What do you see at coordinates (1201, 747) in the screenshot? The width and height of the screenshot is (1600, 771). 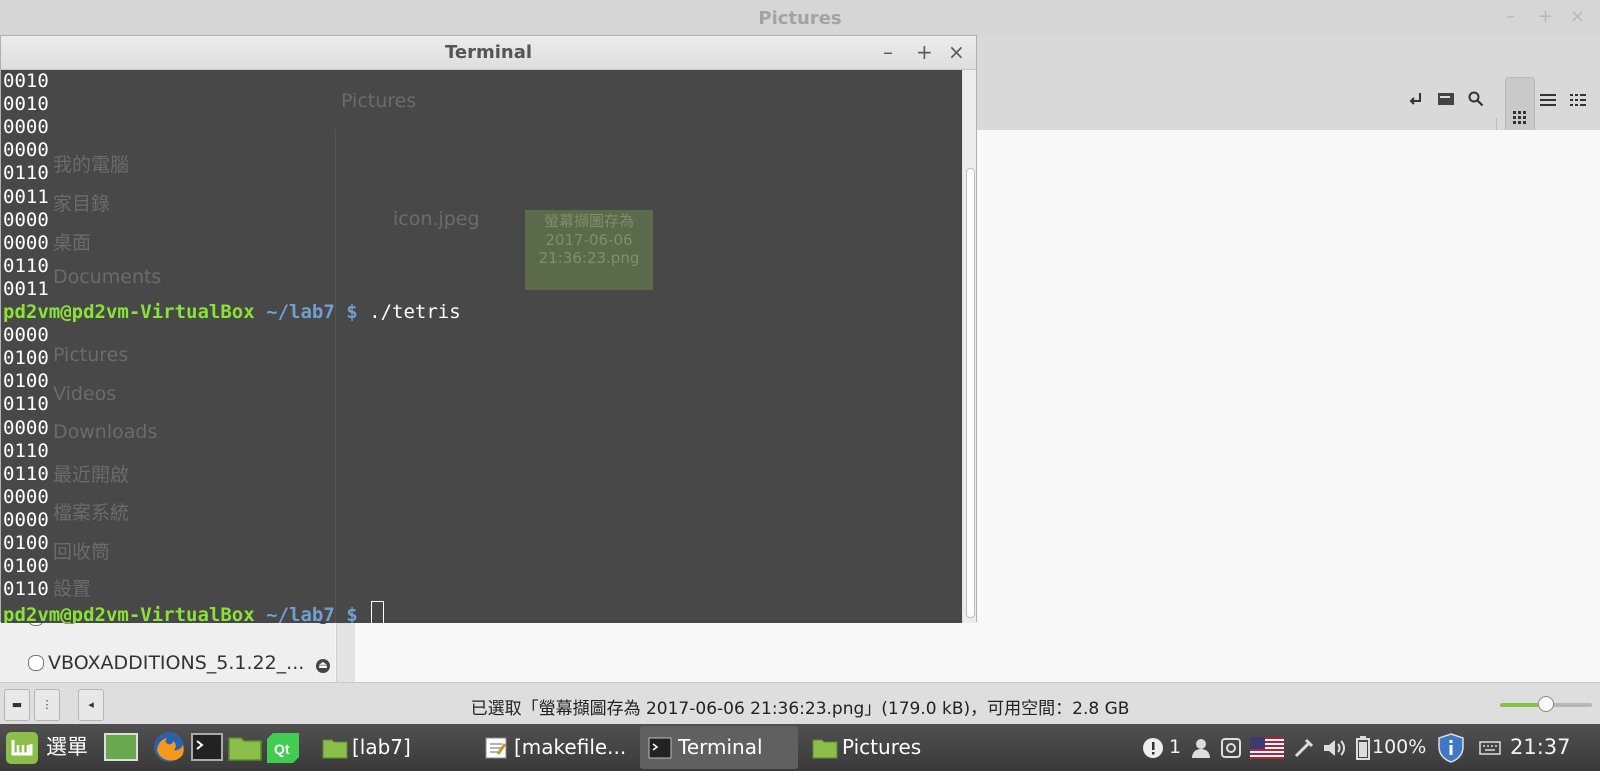 I see `user-icon` at bounding box center [1201, 747].